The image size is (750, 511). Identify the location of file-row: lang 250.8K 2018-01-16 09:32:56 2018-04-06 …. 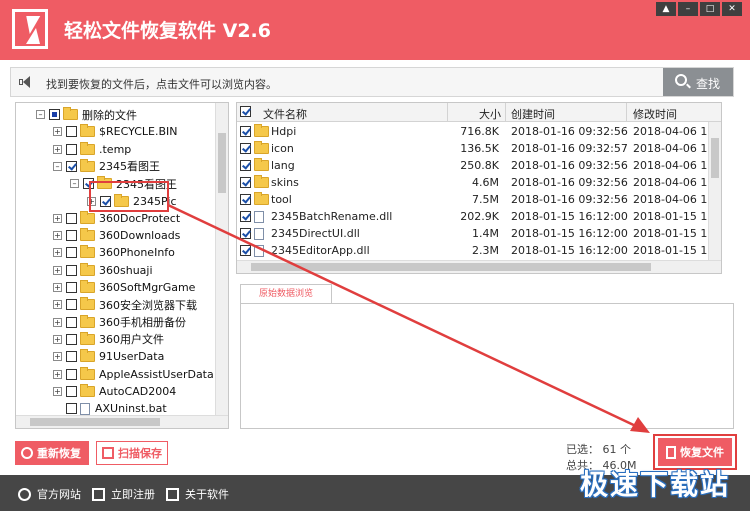
(479, 165).